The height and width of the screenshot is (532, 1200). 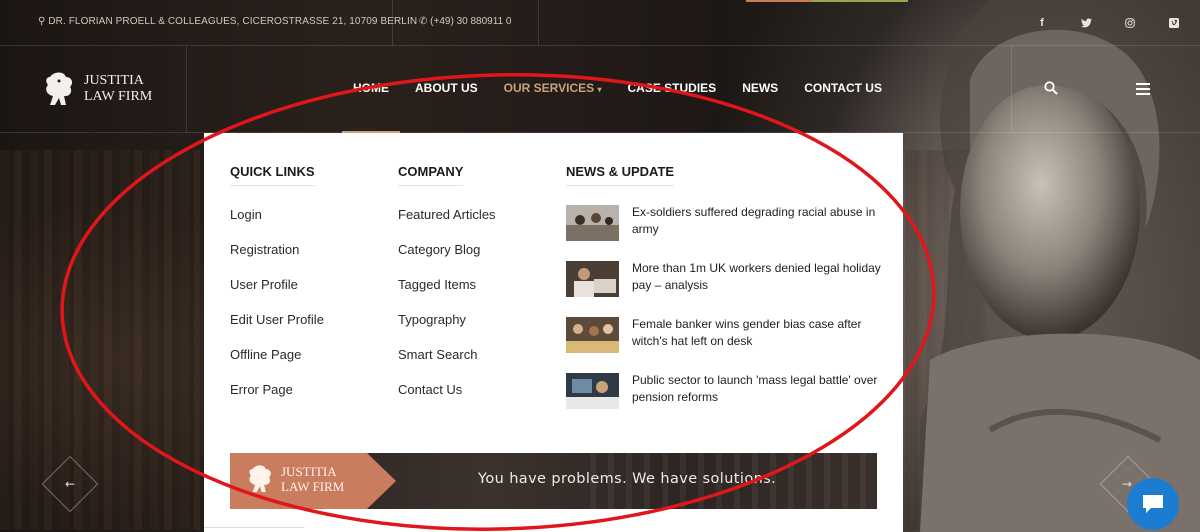 I want to click on company-heading: COMPANY, so click(x=431, y=175).